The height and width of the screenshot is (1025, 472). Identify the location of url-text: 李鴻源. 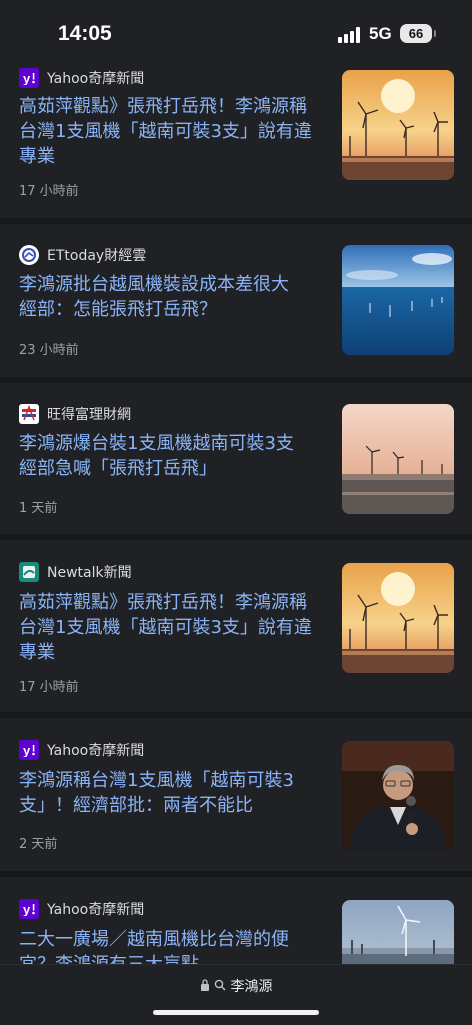
(251, 987).